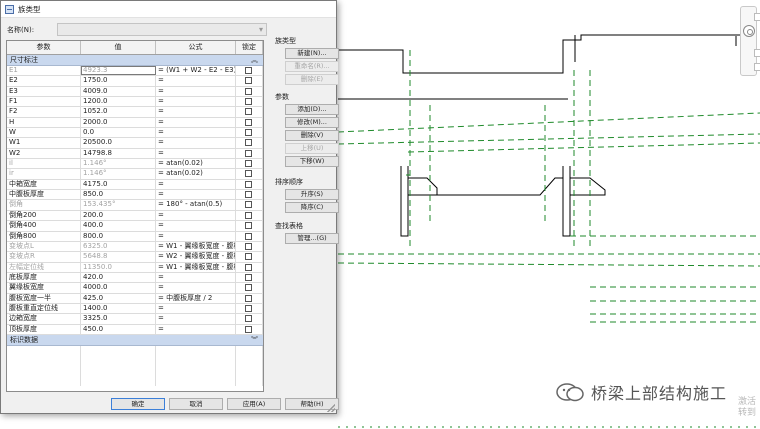  I want to click on cancel-button: 取消, so click(196, 404).